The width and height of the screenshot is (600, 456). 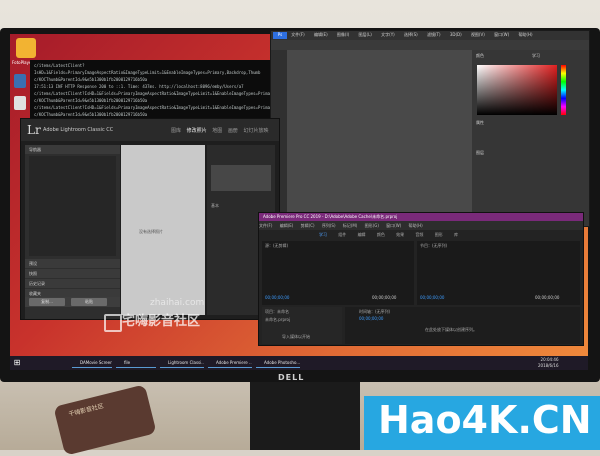 I want to click on ps-menu-item: 图像(I), so click(x=343, y=34).